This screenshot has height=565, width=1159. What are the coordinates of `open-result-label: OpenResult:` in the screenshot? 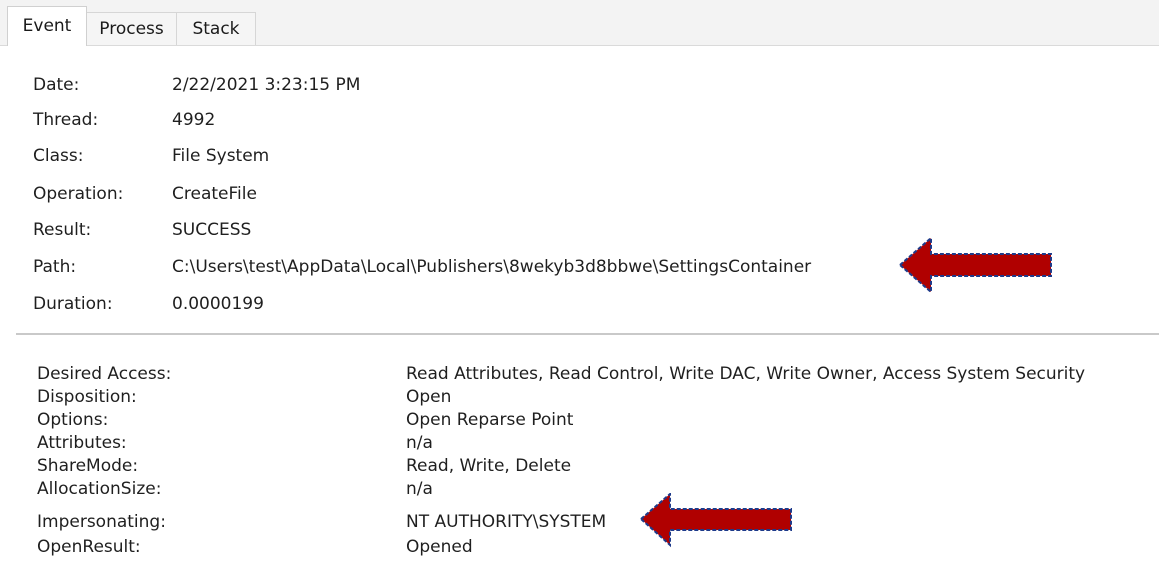 It's located at (89, 547).